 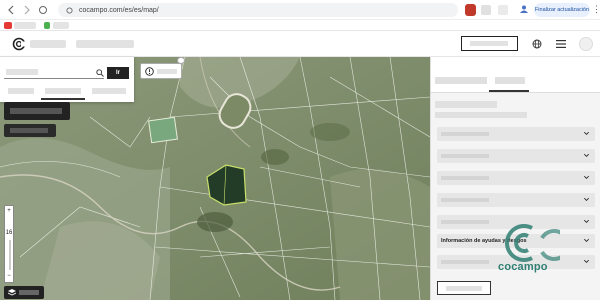 I want to click on cocampo-logo-icon, so click(x=19, y=44).